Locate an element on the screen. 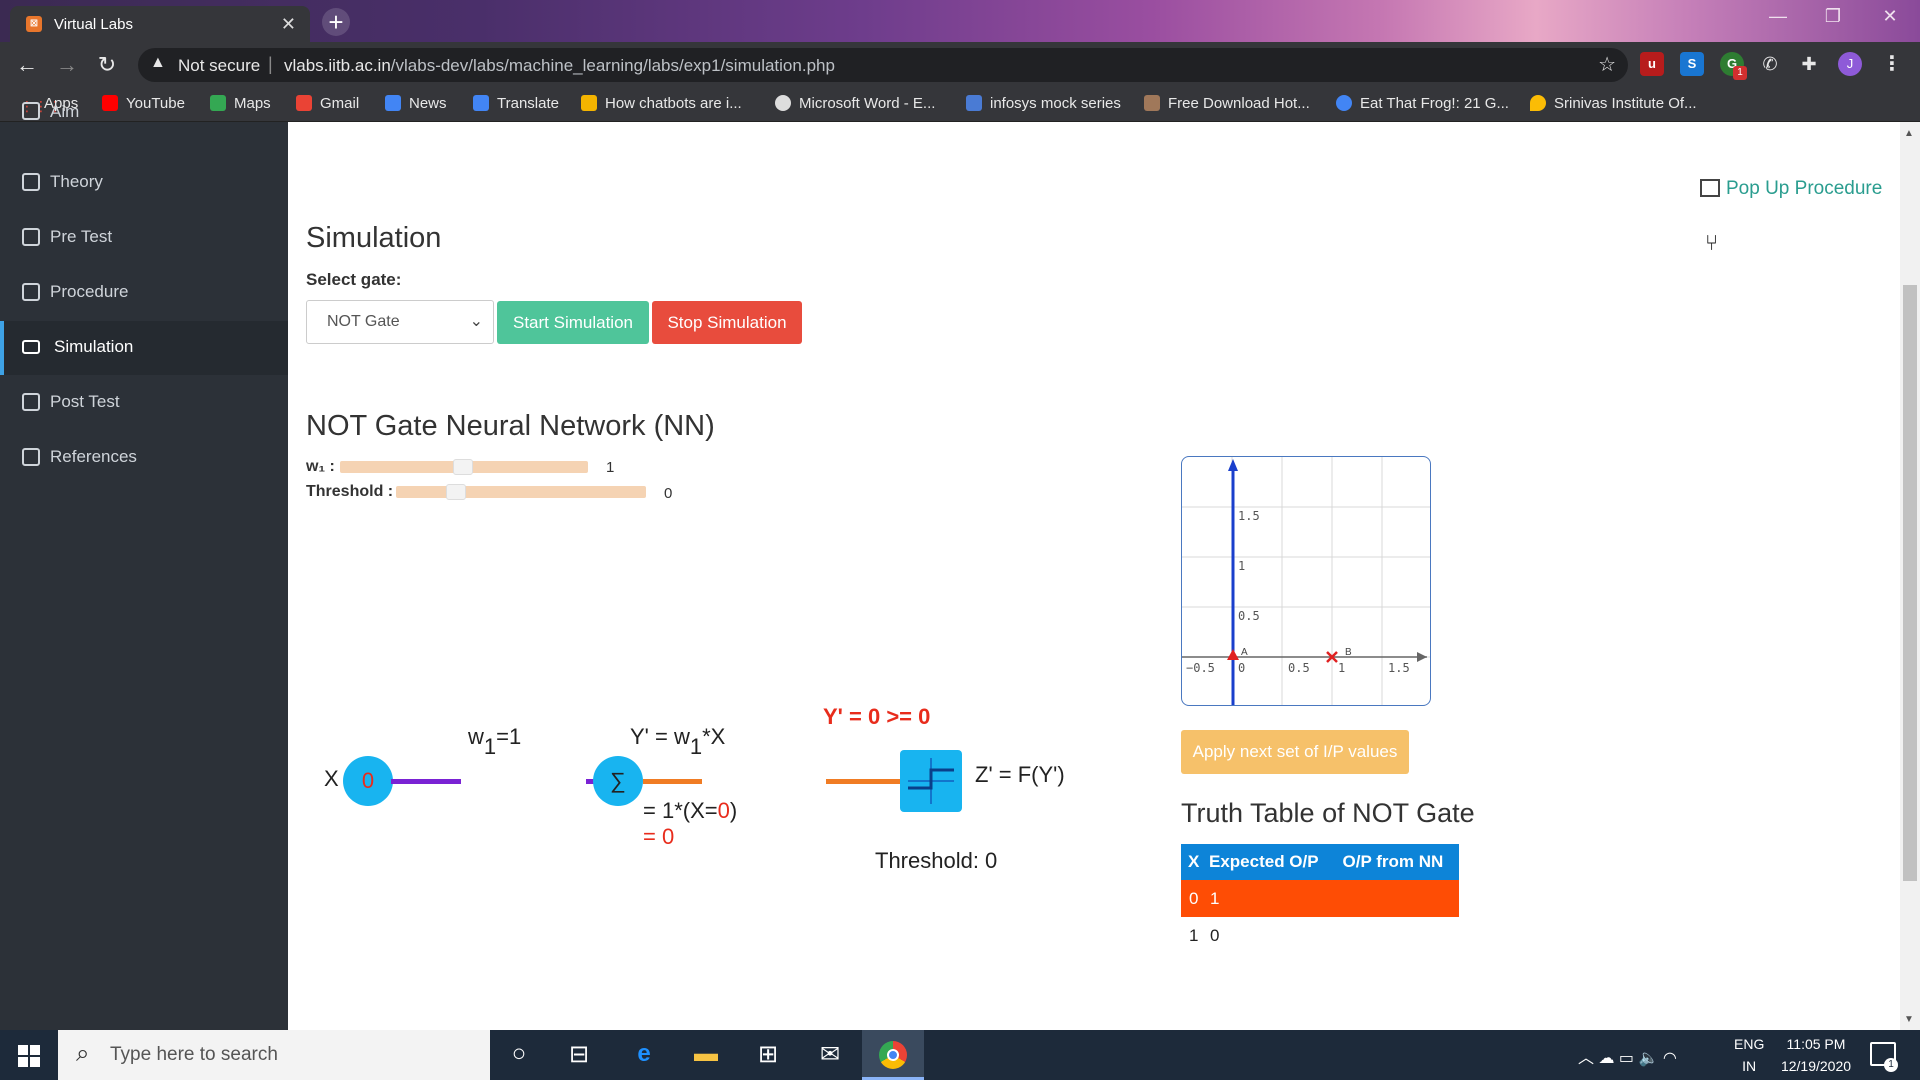 Image resolution: width=1920 pixels, height=1080 pixels. header-x: X is located at coordinates (1191, 862).